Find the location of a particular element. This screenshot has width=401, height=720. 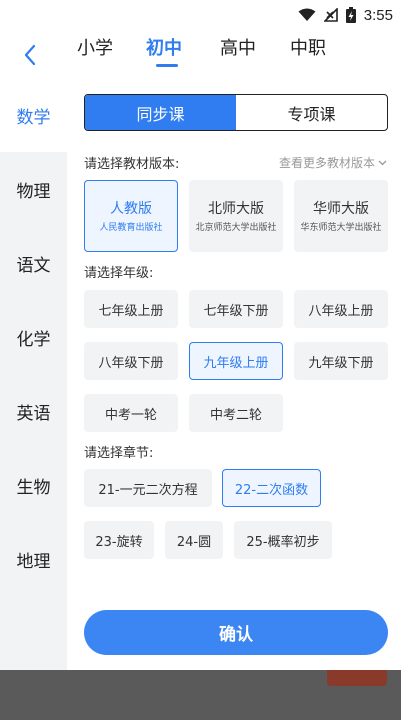

tab-senior-high: 高中 is located at coordinates (238, 49).